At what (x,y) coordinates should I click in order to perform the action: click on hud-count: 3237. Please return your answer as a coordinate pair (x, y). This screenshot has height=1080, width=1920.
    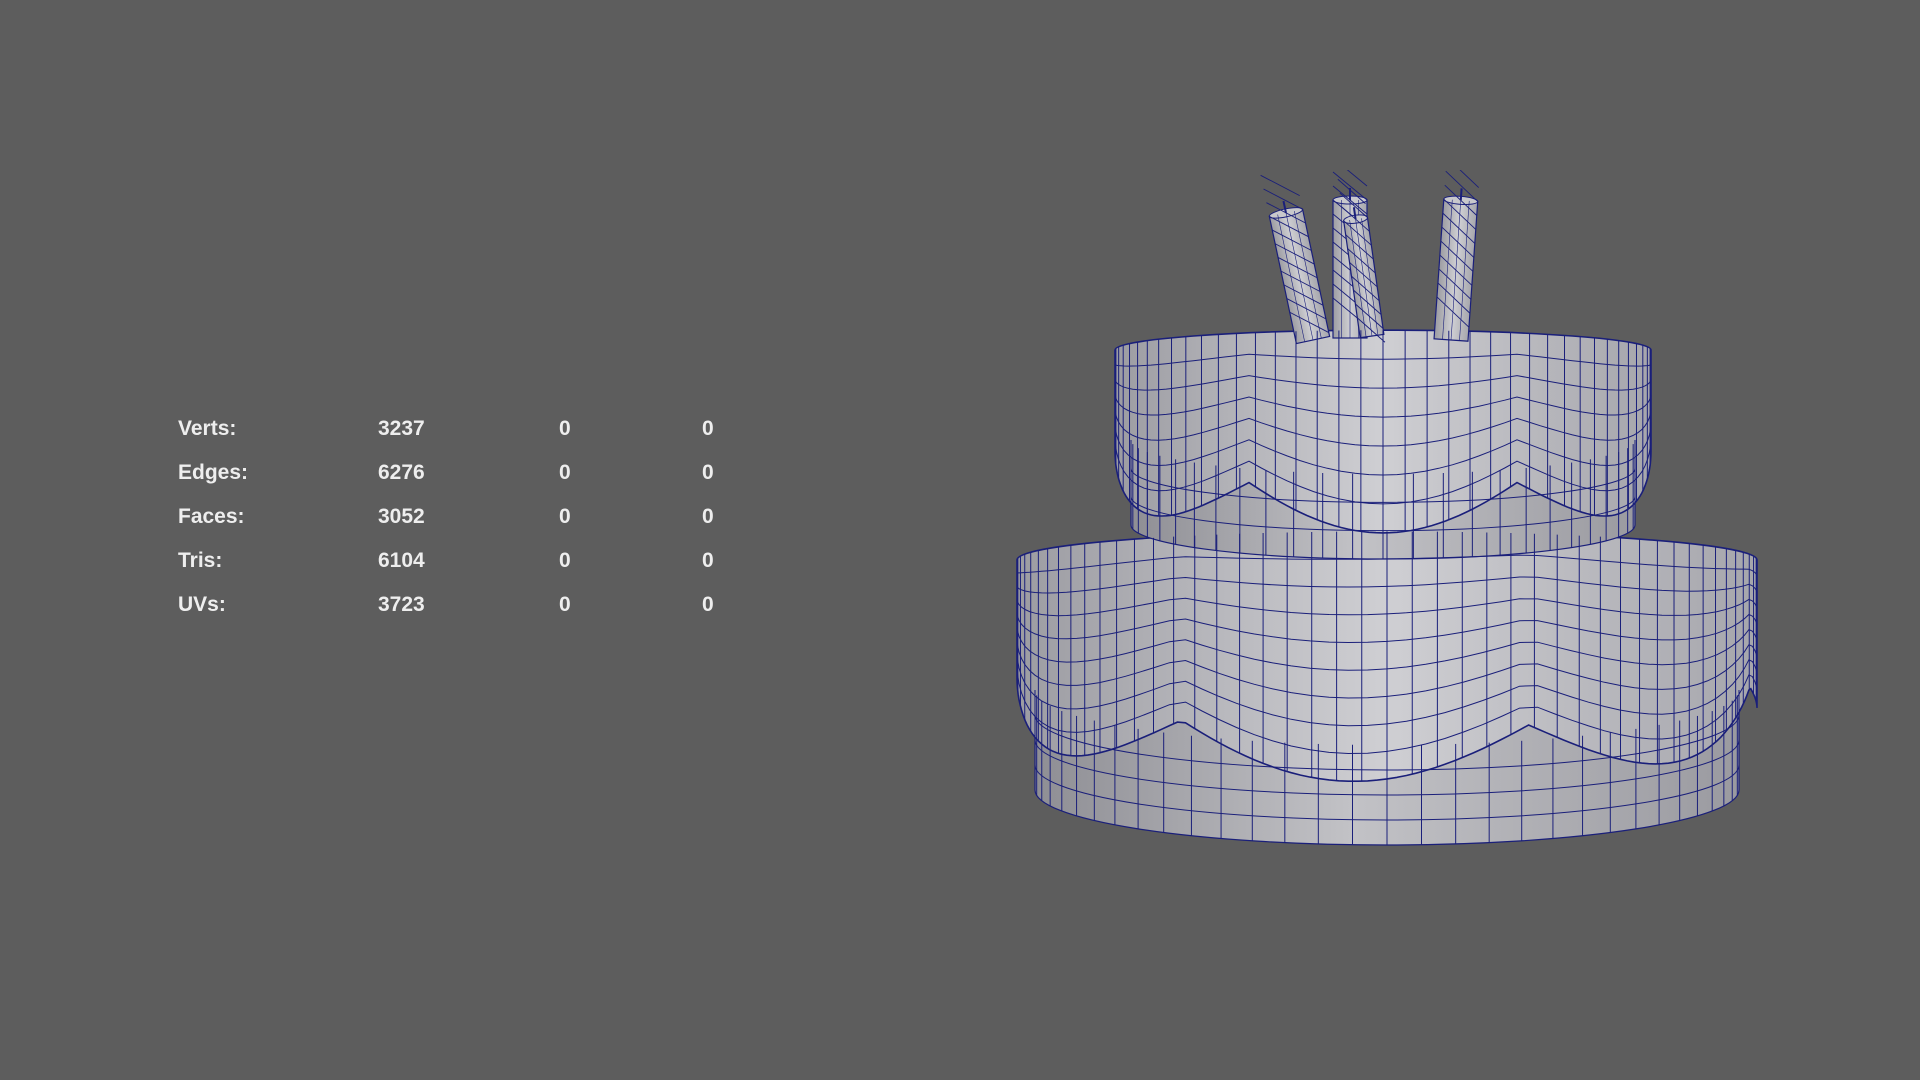
    Looking at the image, I should click on (401, 428).